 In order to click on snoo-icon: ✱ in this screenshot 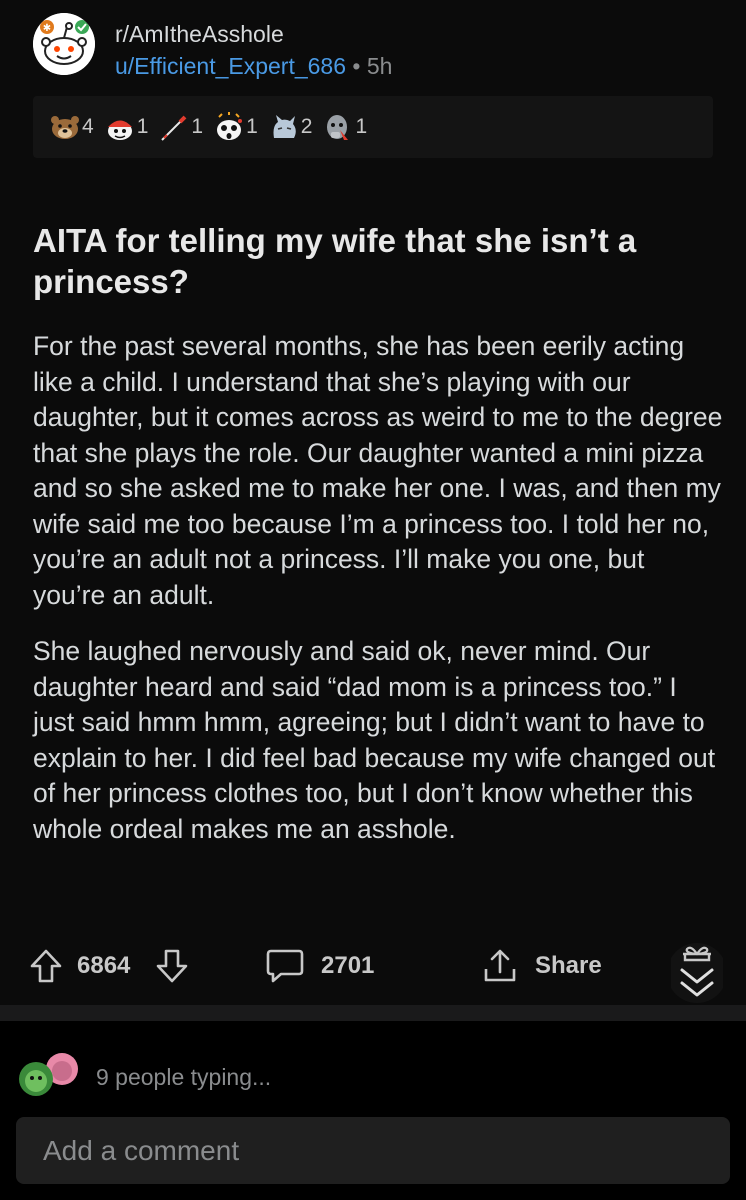, I will do `click(64, 44)`.